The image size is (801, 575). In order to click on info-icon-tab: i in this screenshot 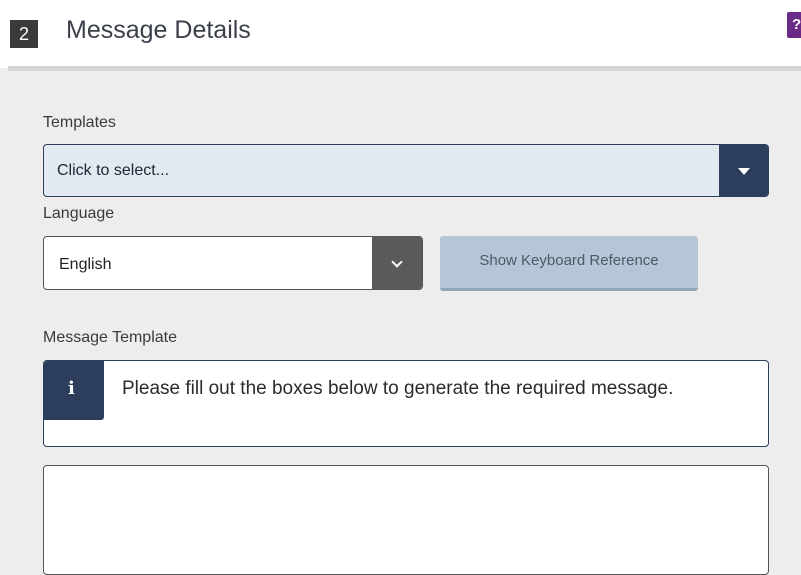, I will do `click(74, 390)`.